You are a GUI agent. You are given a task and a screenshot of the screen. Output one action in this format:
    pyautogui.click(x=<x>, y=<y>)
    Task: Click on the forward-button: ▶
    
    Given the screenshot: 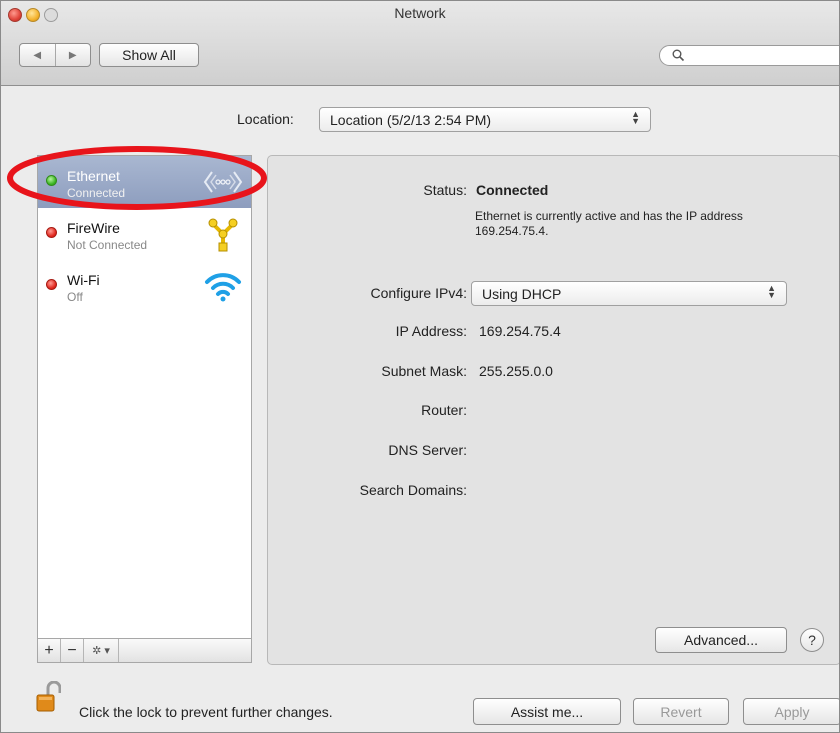 What is the action you would take?
    pyautogui.click(x=72, y=55)
    